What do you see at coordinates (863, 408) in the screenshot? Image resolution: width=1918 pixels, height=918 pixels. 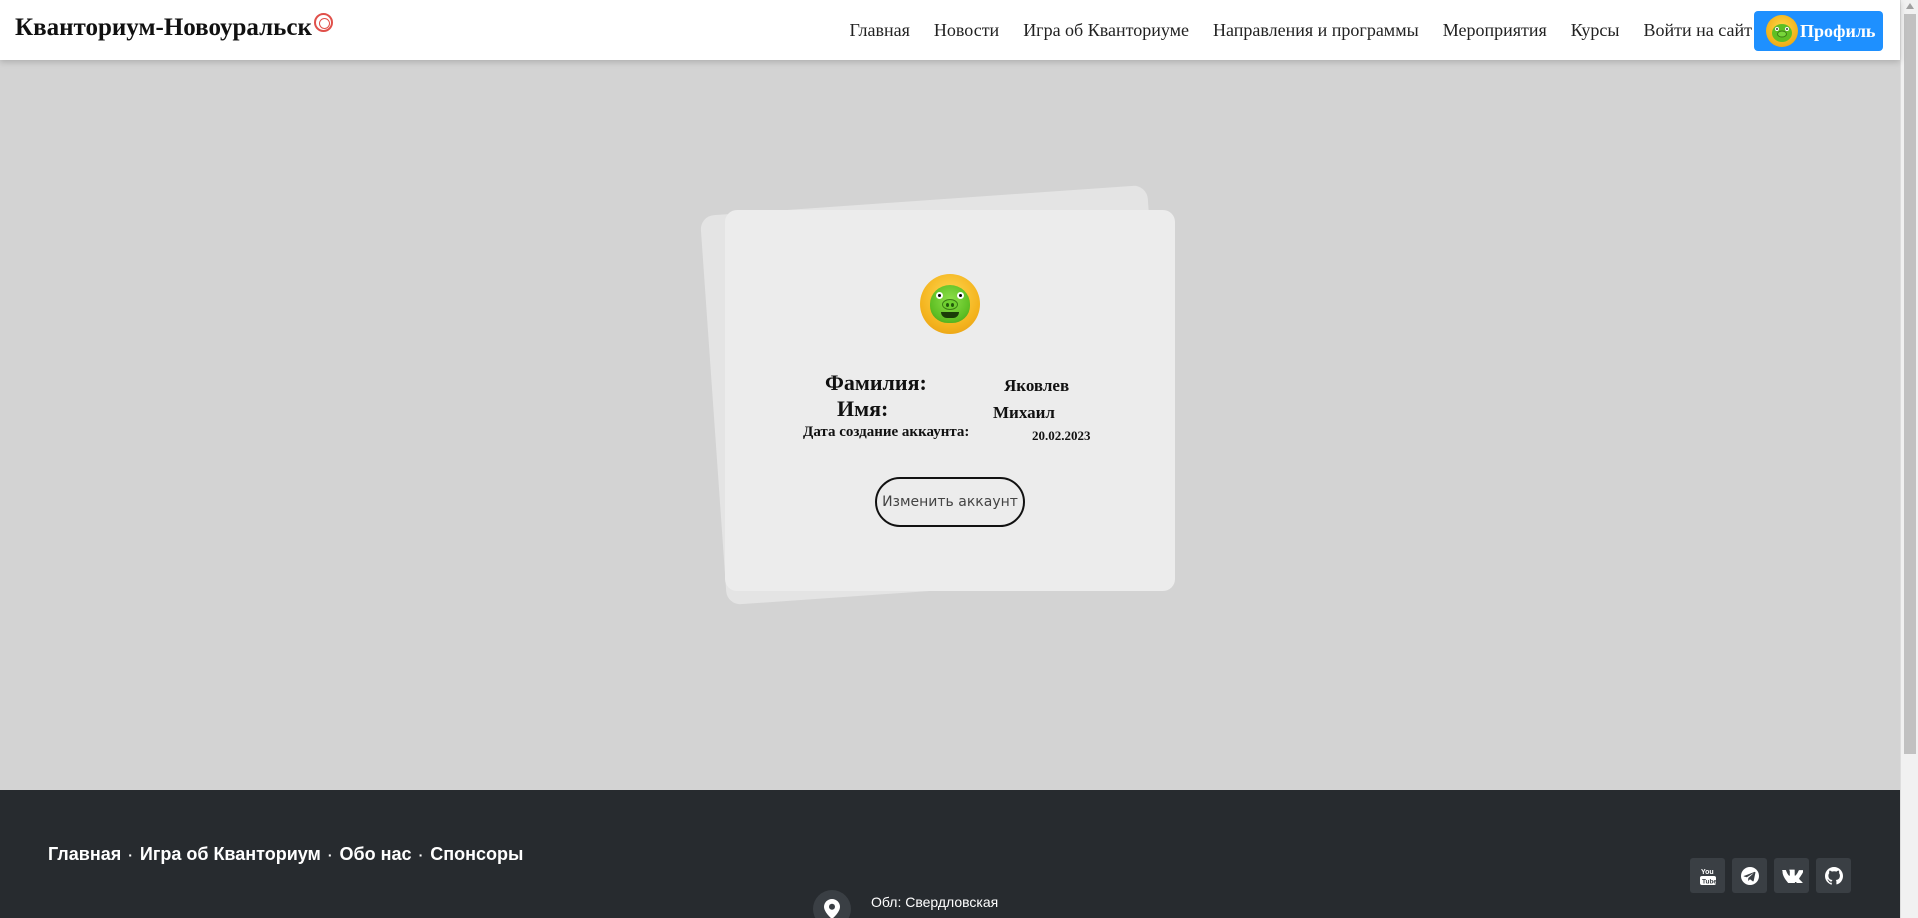 I see `name-label: Имя:` at bounding box center [863, 408].